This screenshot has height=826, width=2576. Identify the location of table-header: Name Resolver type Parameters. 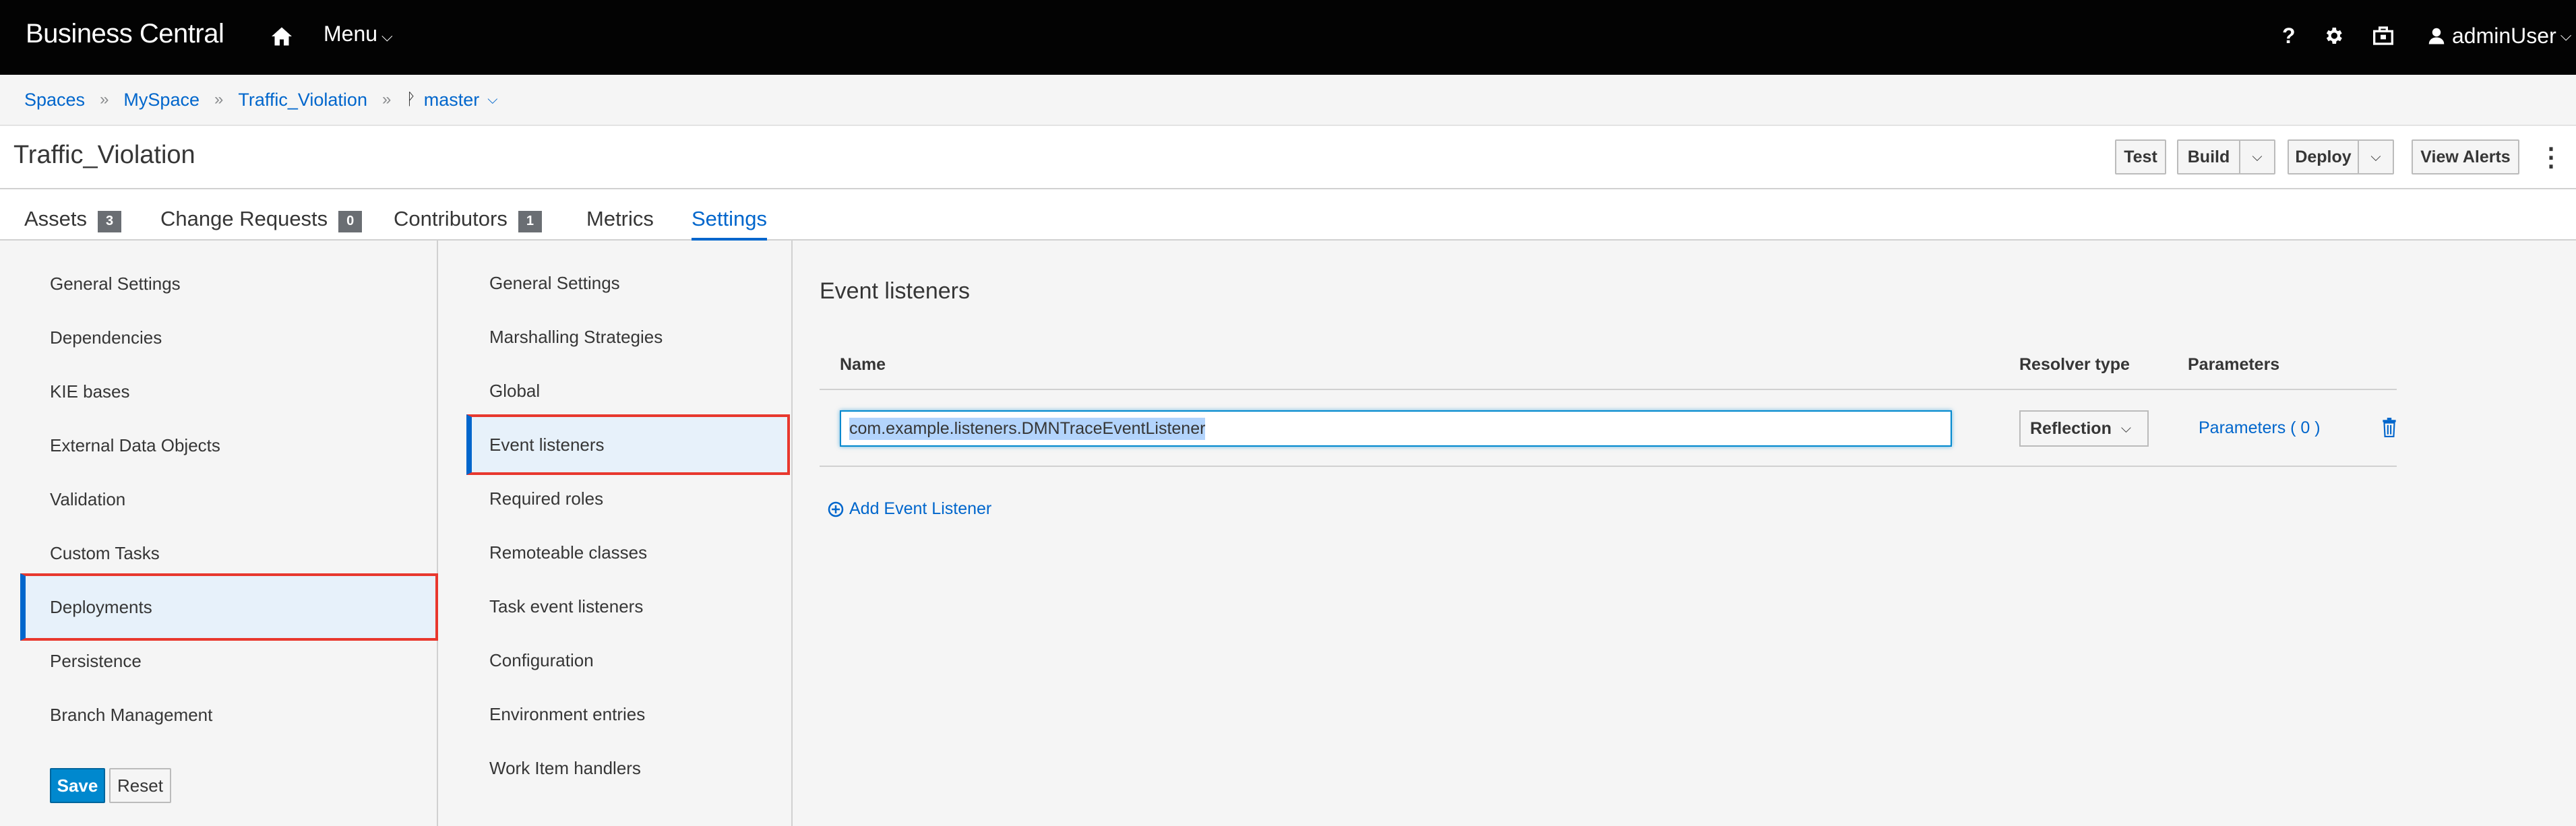
(1608, 369).